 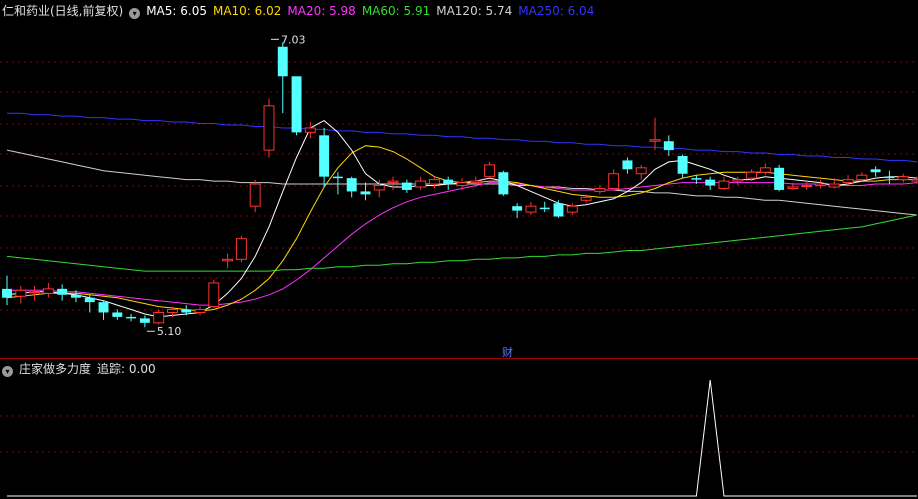 I want to click on ma60-line, so click(x=462, y=243).